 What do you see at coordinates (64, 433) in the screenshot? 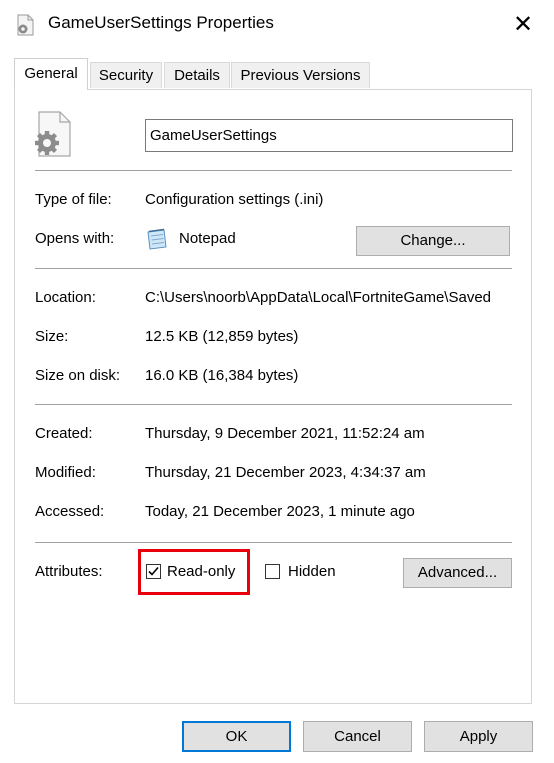
I see `created-label: Created:` at bounding box center [64, 433].